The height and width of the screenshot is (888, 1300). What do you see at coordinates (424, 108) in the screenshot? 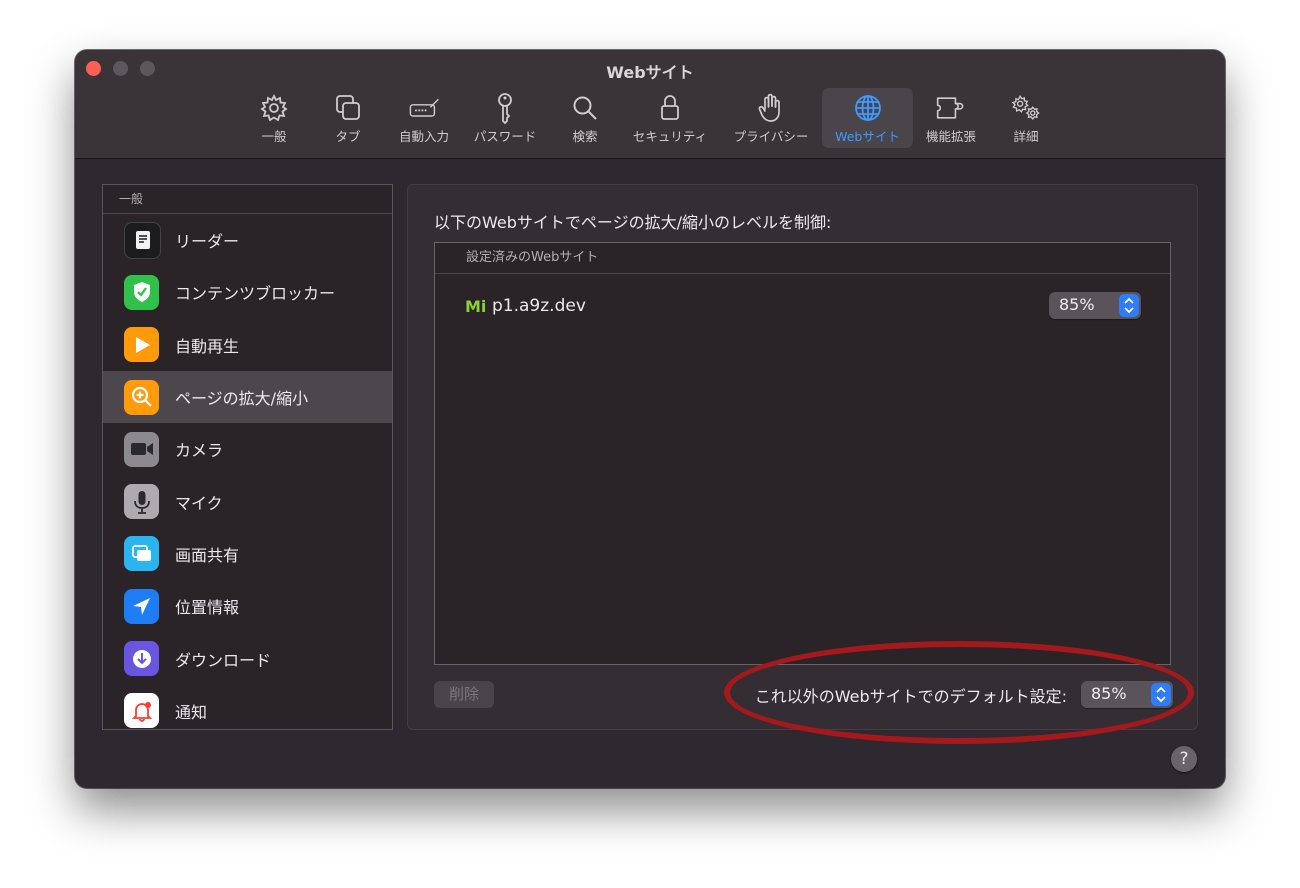
I see `autofill-icon` at bounding box center [424, 108].